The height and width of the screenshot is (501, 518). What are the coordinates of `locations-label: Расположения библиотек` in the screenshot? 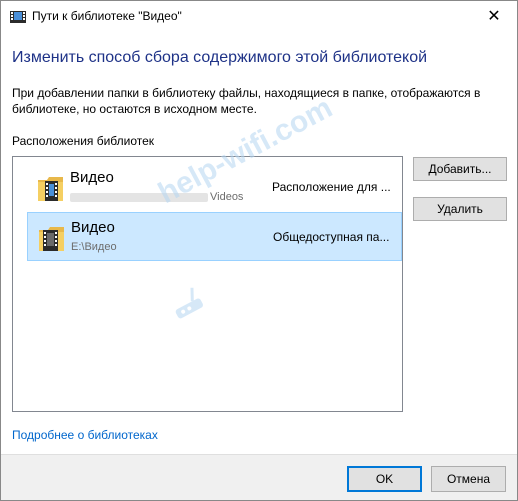 It's located at (83, 141).